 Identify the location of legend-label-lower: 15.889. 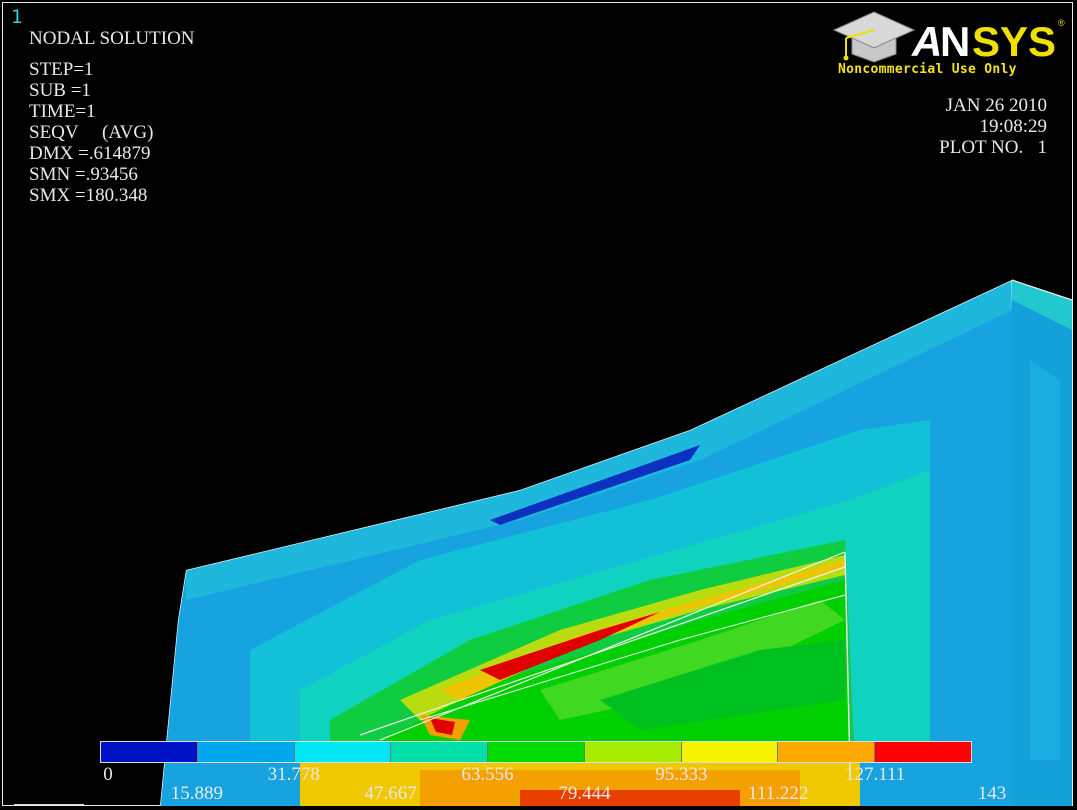
(196, 793).